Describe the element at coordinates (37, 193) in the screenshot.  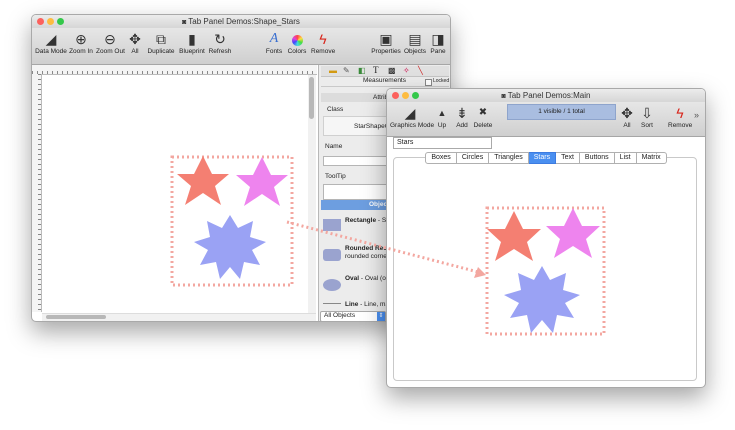
I see `vertical-ruler` at that location.